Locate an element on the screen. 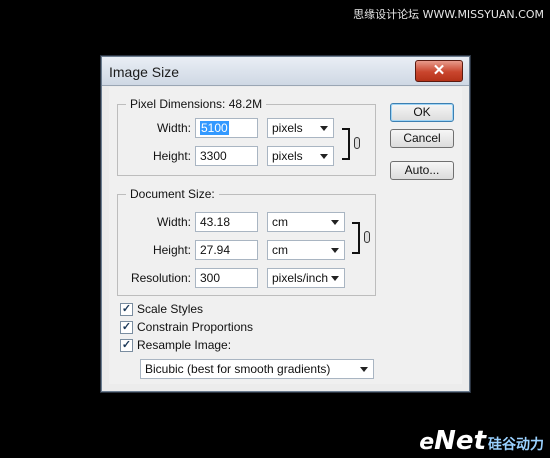 The image size is (550, 458). scale-styles-checkbox: ✓ is located at coordinates (126, 309).